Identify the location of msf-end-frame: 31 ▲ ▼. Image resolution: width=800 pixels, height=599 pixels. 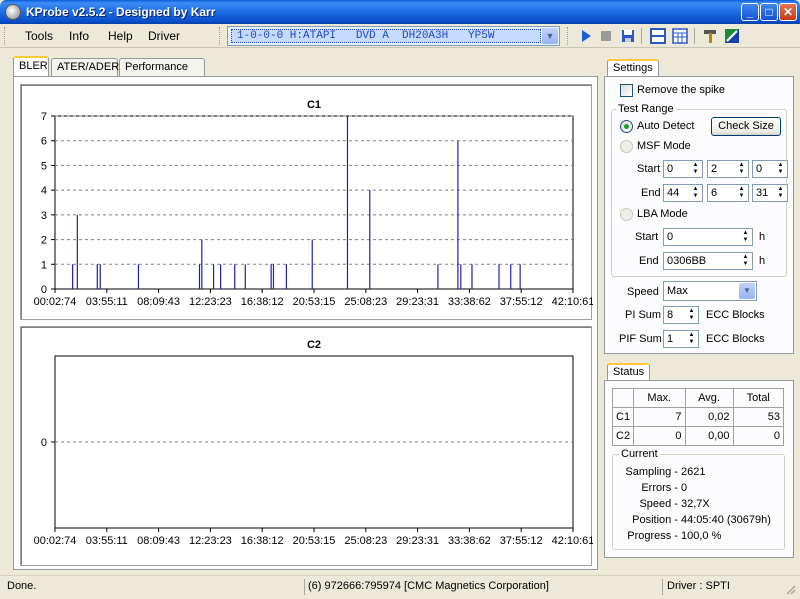
(770, 193).